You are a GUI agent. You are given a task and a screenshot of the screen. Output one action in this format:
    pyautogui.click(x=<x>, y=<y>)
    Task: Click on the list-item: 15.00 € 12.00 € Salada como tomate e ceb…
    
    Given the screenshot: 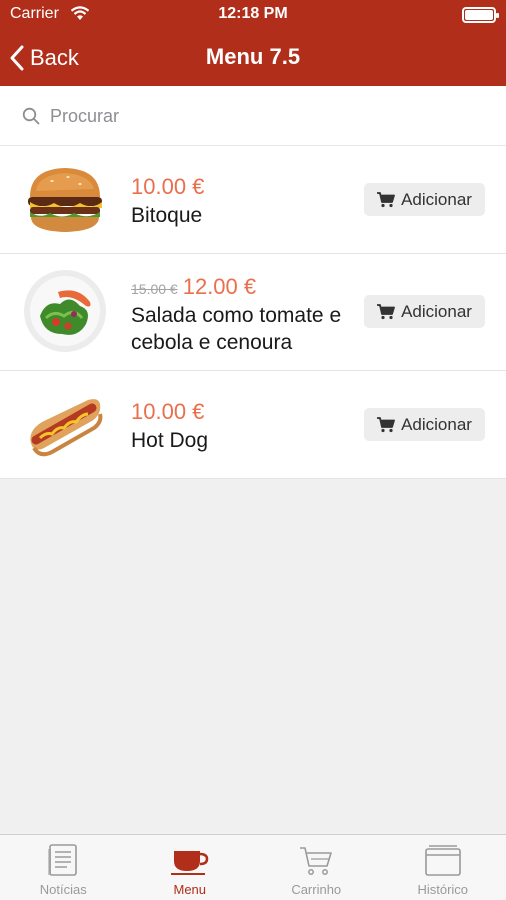 What is the action you would take?
    pyautogui.click(x=253, y=312)
    